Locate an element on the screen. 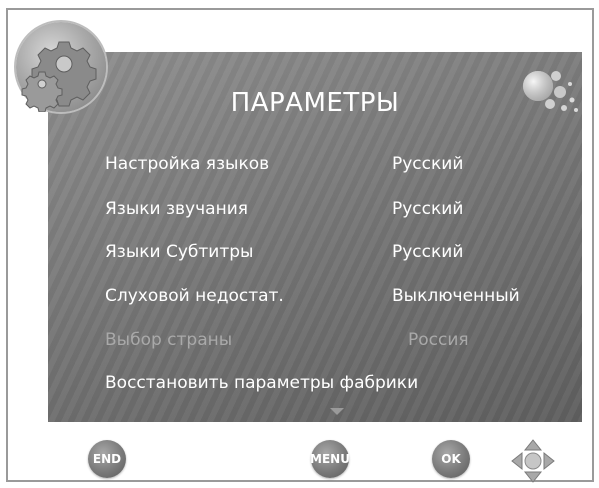 This screenshot has height=488, width=599. menu-item-subtitle-languages: Языки Субтитры Русский is located at coordinates (299, 254).